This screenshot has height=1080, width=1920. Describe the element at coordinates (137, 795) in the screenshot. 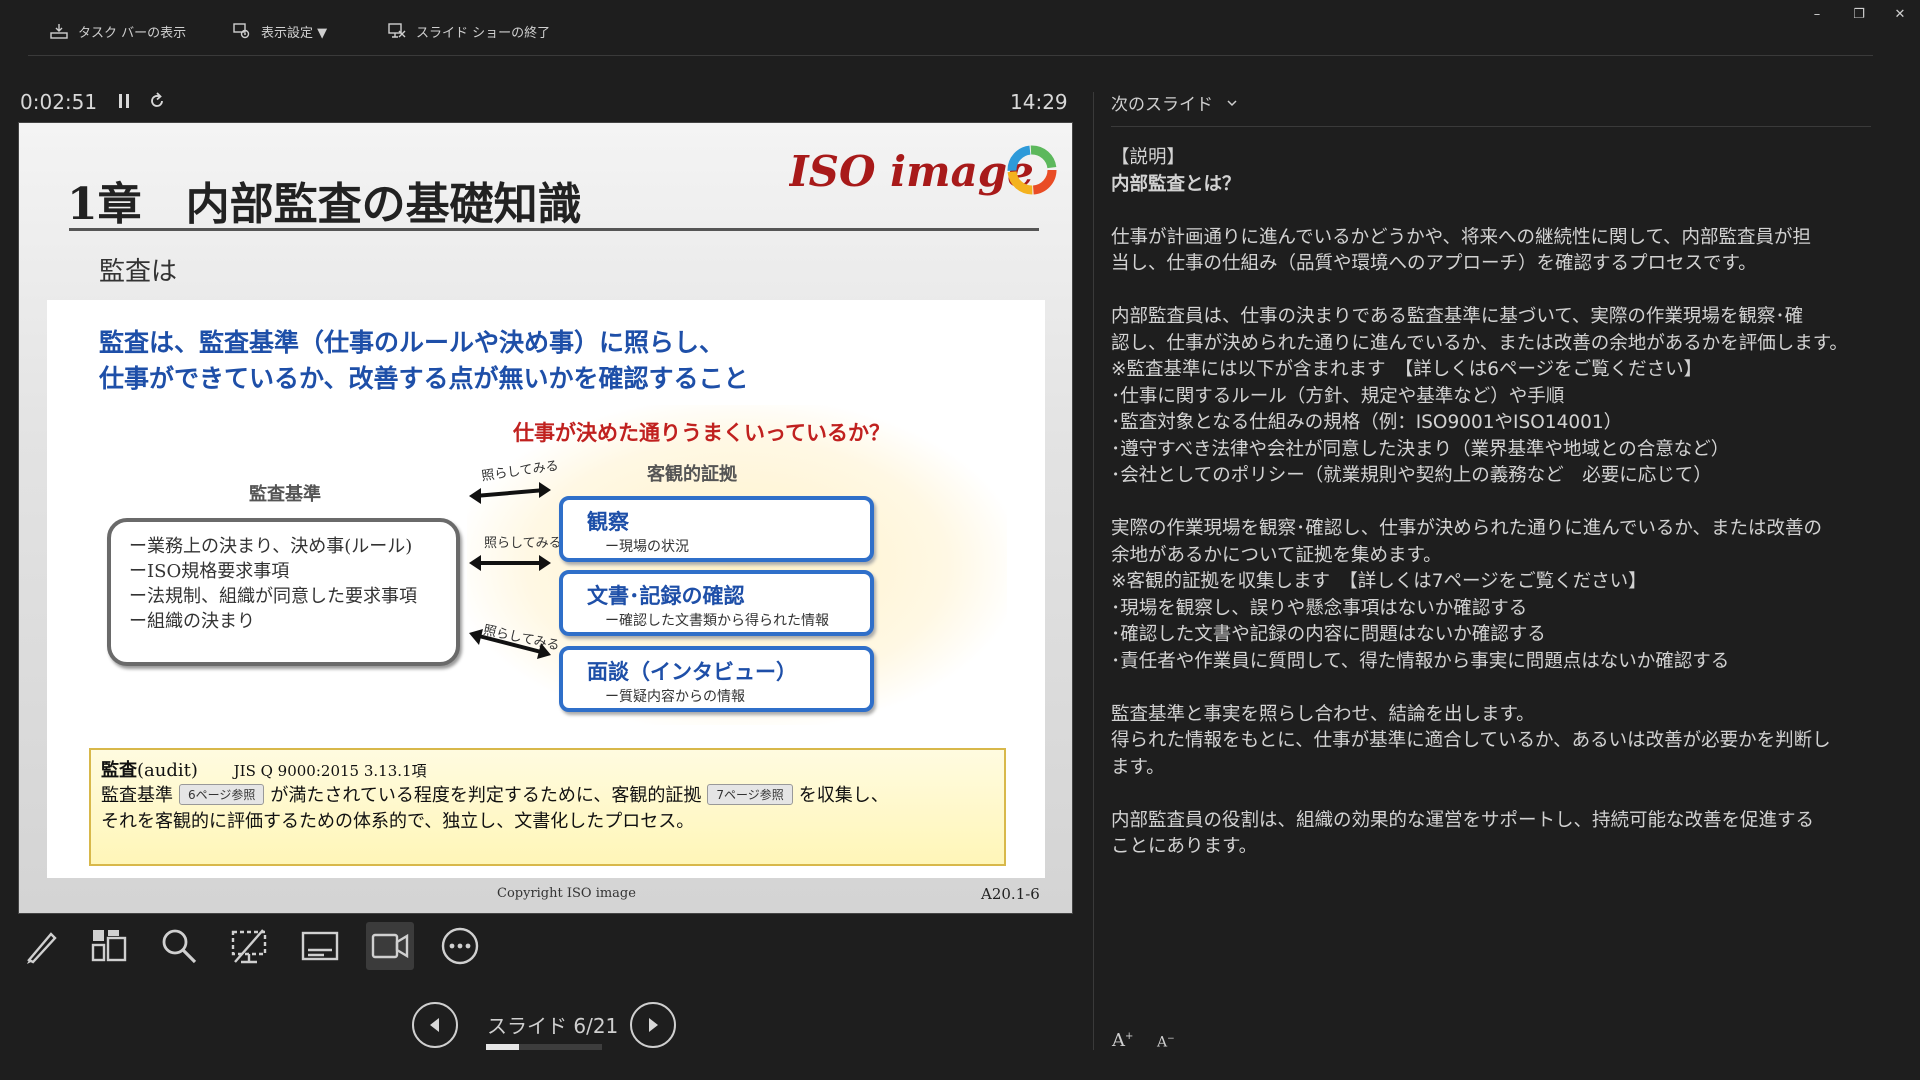

I see `definition-part1: 監査基準` at that location.